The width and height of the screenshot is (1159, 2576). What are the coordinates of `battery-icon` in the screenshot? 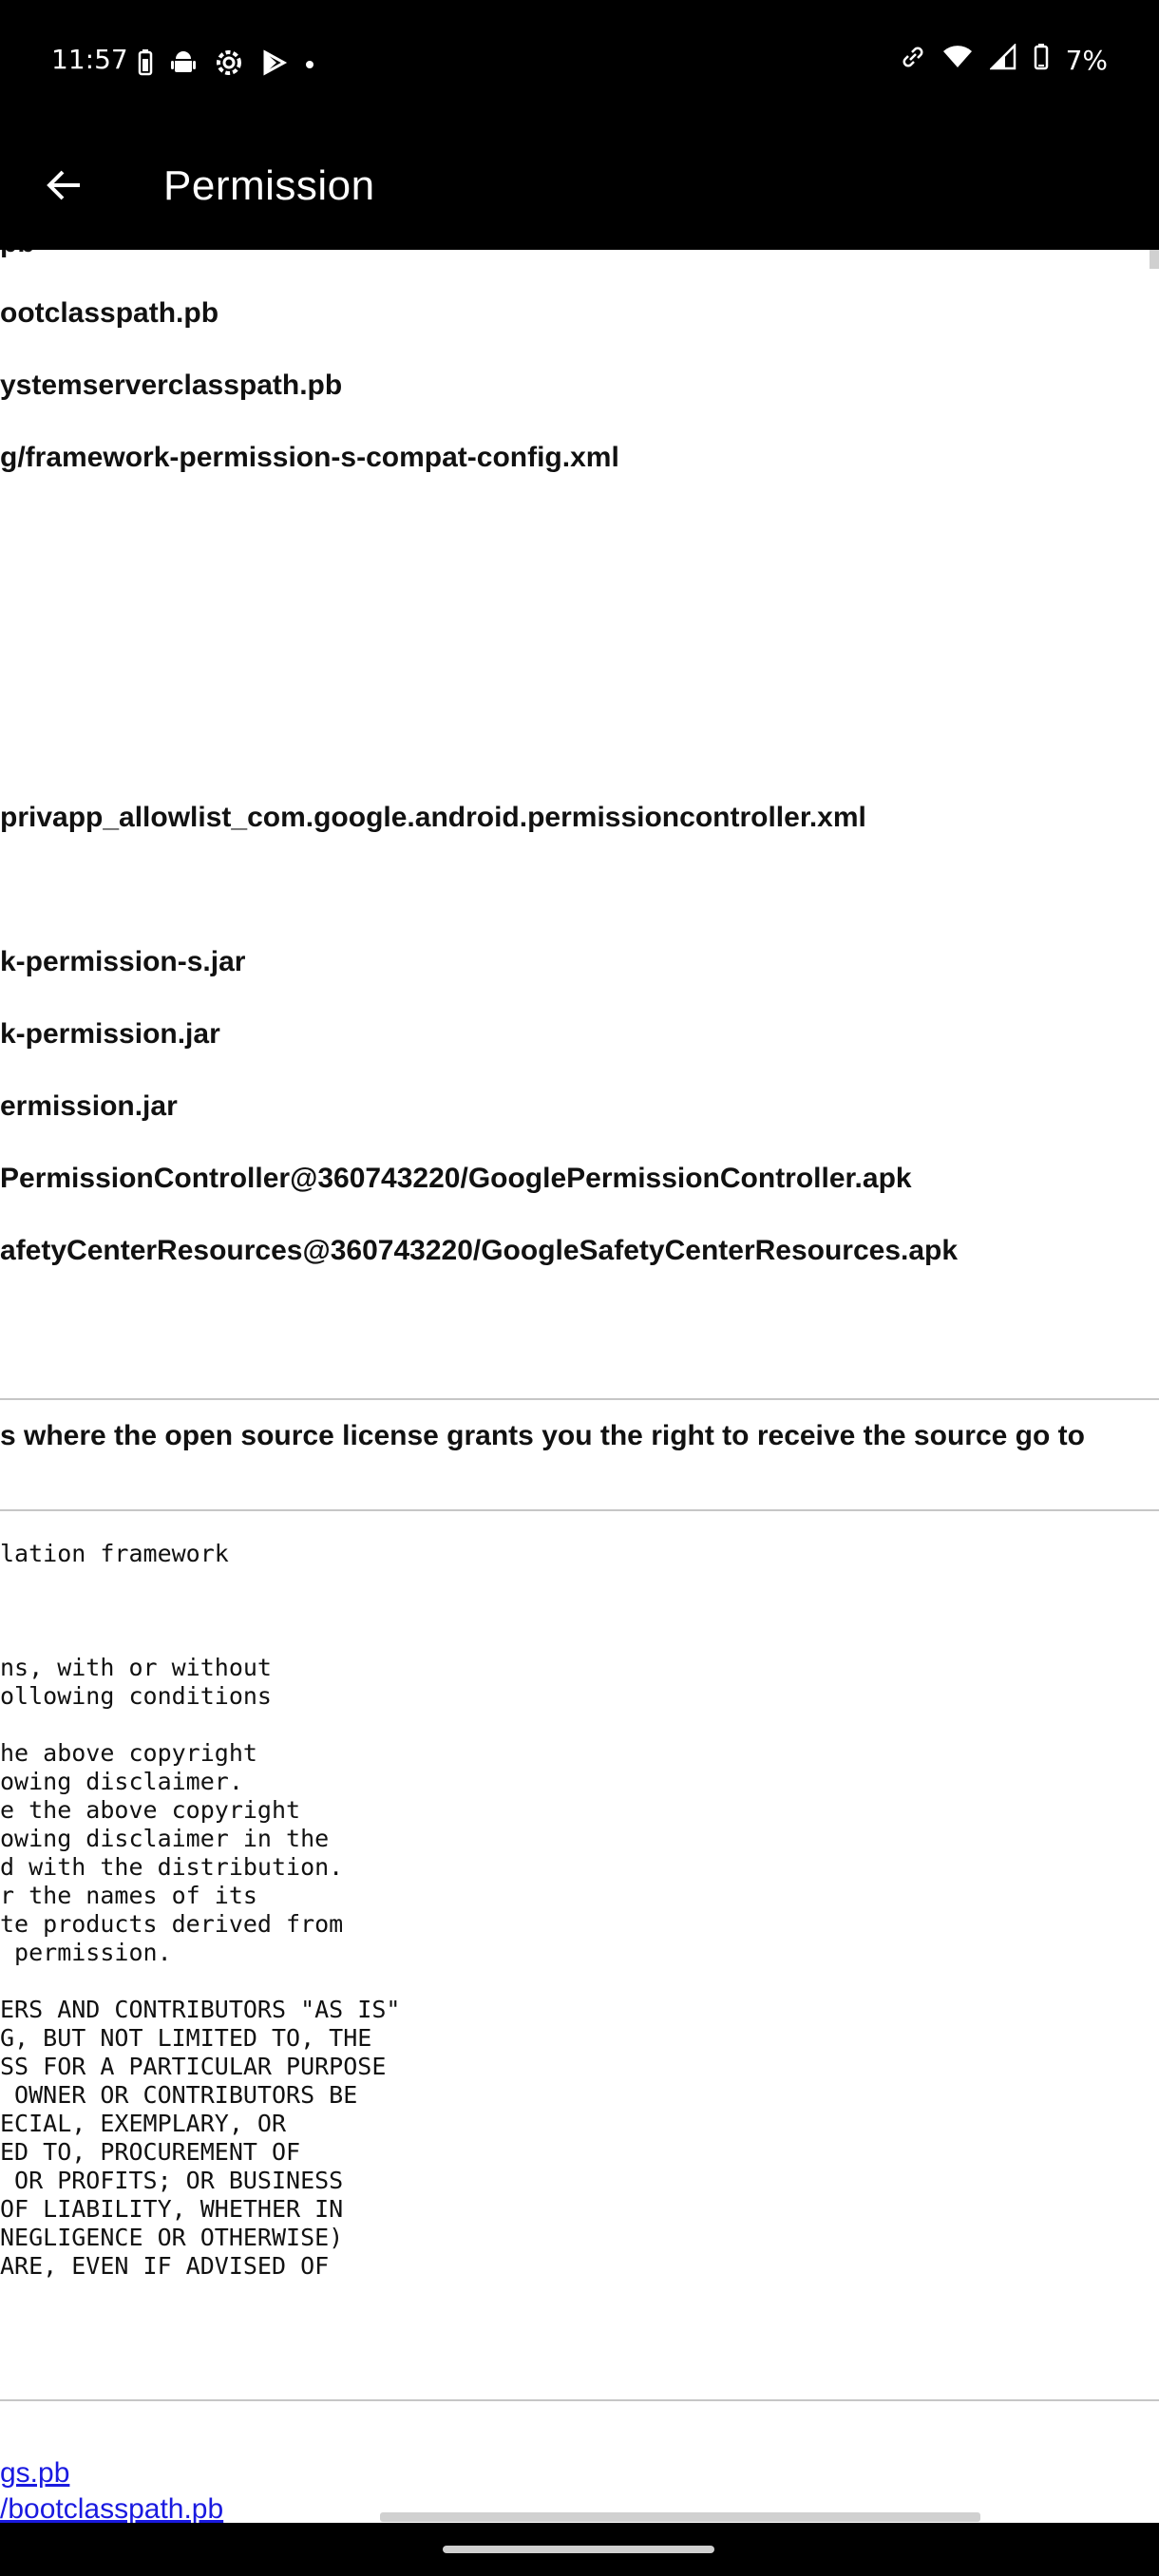 It's located at (1041, 60).